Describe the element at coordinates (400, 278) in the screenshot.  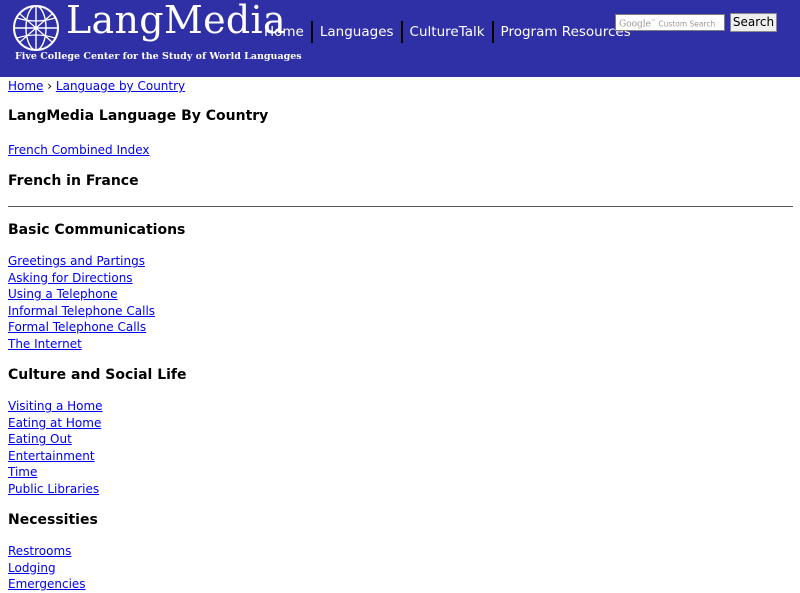
I see `topic-link: Asking for Directions` at that location.